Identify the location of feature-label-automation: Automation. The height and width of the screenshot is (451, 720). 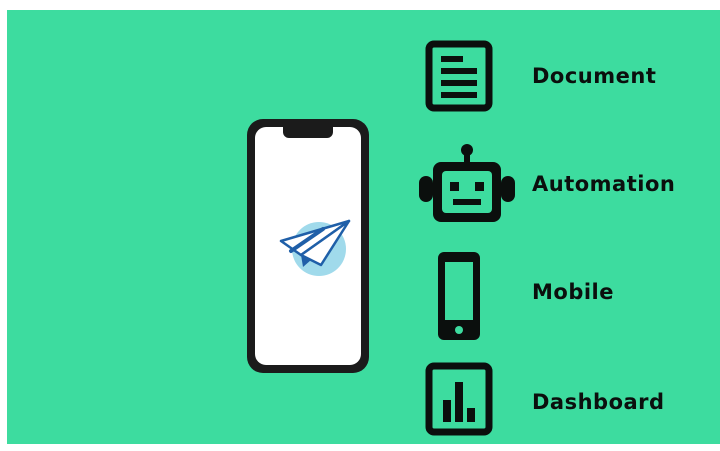
(604, 184).